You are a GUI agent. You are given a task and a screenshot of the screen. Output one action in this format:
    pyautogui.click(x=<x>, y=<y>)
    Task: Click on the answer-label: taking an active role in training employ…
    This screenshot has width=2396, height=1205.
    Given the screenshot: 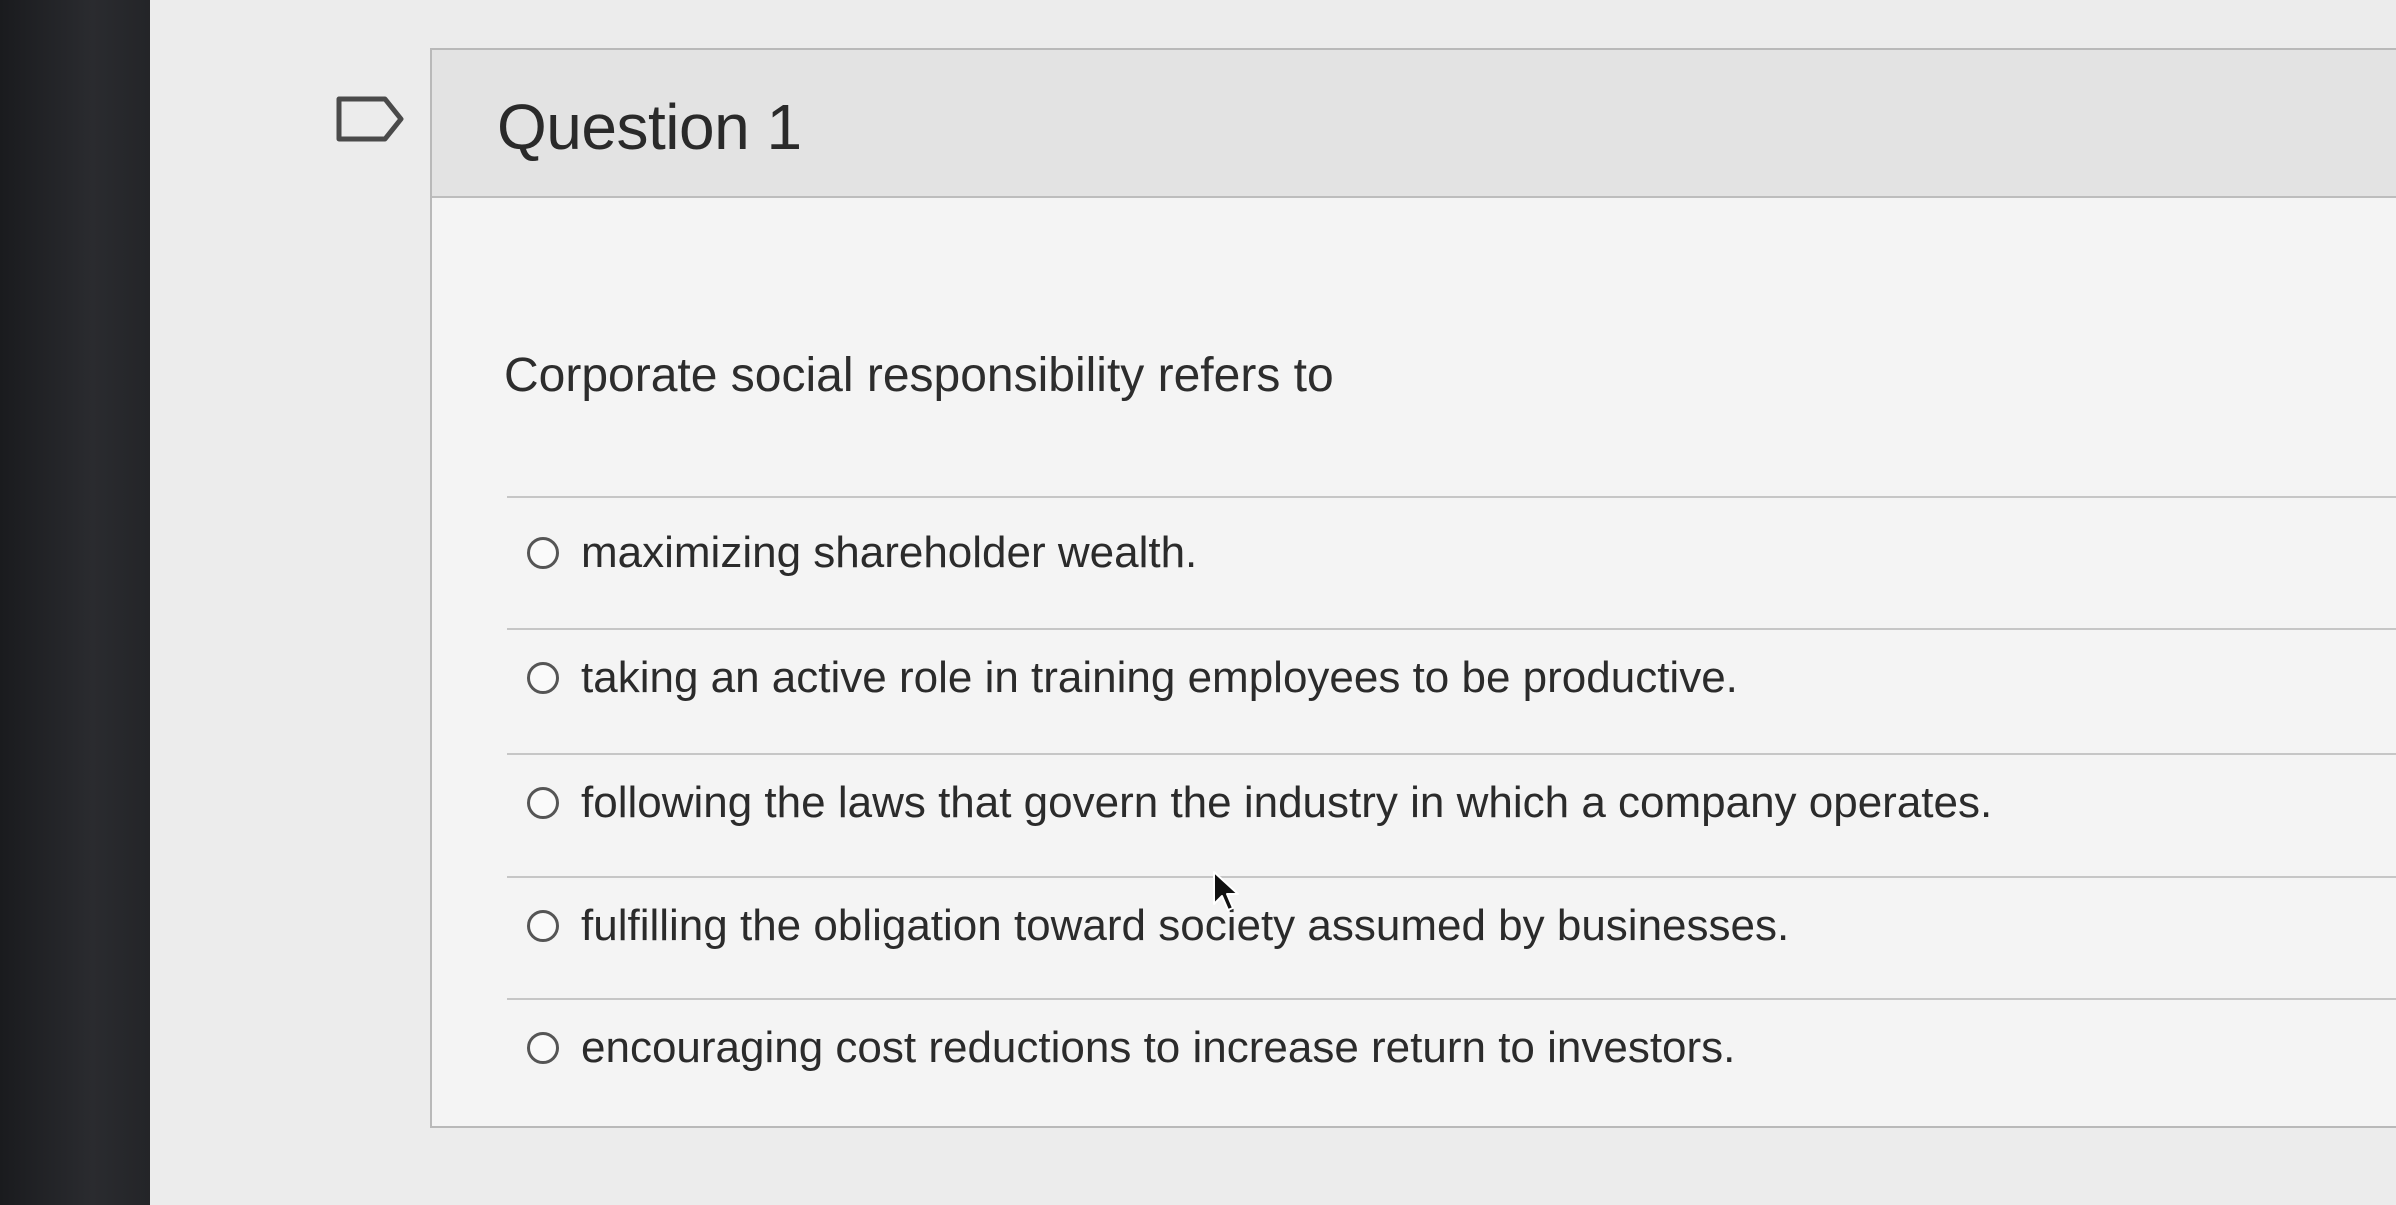 What is the action you would take?
    pyautogui.click(x=1159, y=677)
    